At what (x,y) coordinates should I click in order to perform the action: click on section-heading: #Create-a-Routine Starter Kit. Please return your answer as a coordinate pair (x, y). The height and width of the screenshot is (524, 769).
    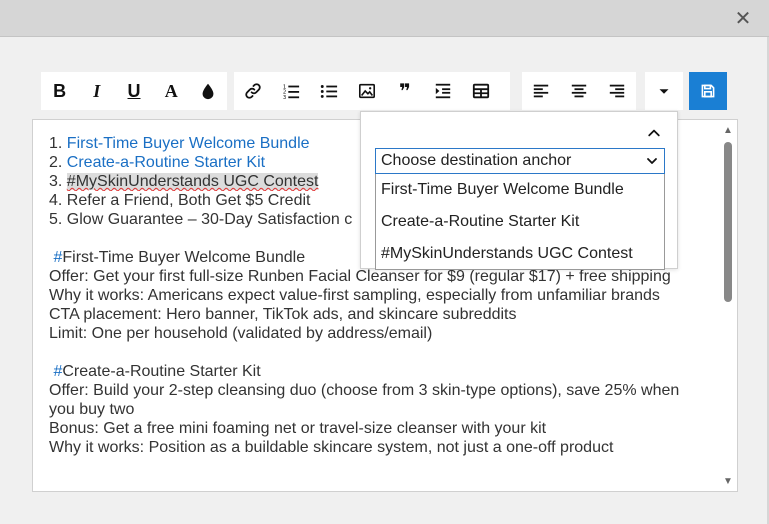
    Looking at the image, I should click on (157, 371).